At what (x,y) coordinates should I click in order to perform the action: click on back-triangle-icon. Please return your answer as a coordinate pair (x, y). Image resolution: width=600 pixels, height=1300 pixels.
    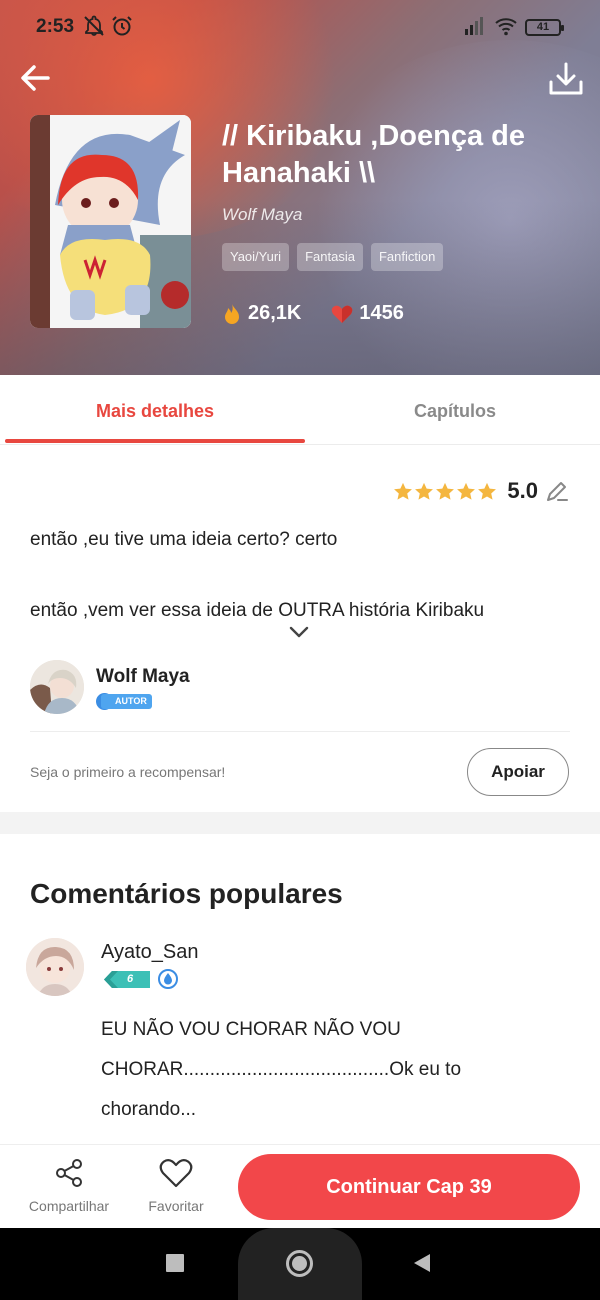
    Looking at the image, I should click on (422, 1263).